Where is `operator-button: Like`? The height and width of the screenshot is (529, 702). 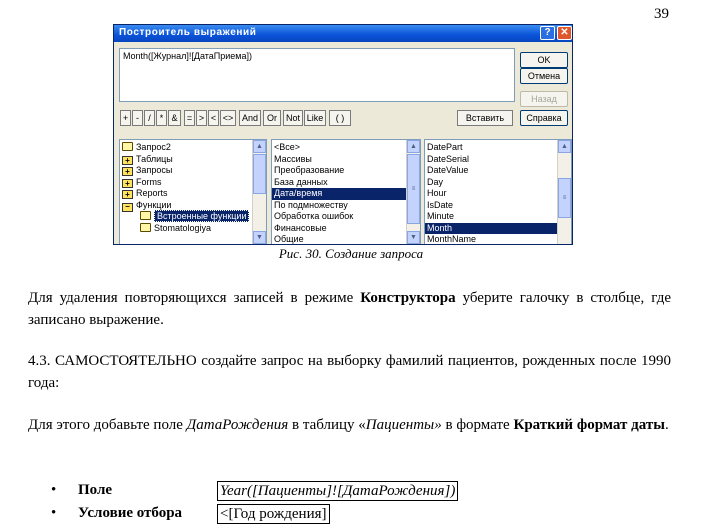 operator-button: Like is located at coordinates (315, 118).